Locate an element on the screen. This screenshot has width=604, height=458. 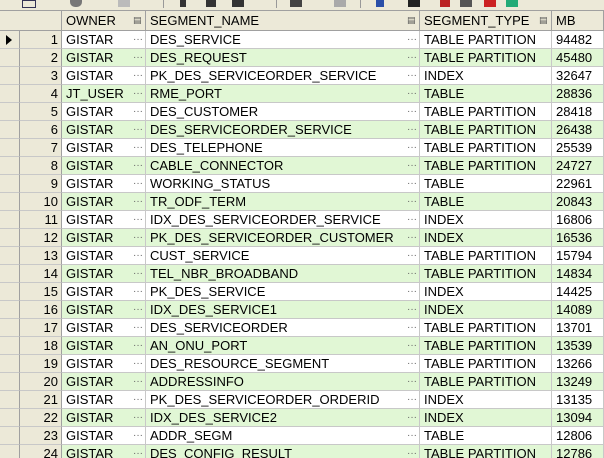
table-row: 22 GISTAR ··· IDX_DES_SERVICE2 ··· INDEX 13094 is located at coordinates (302, 418).